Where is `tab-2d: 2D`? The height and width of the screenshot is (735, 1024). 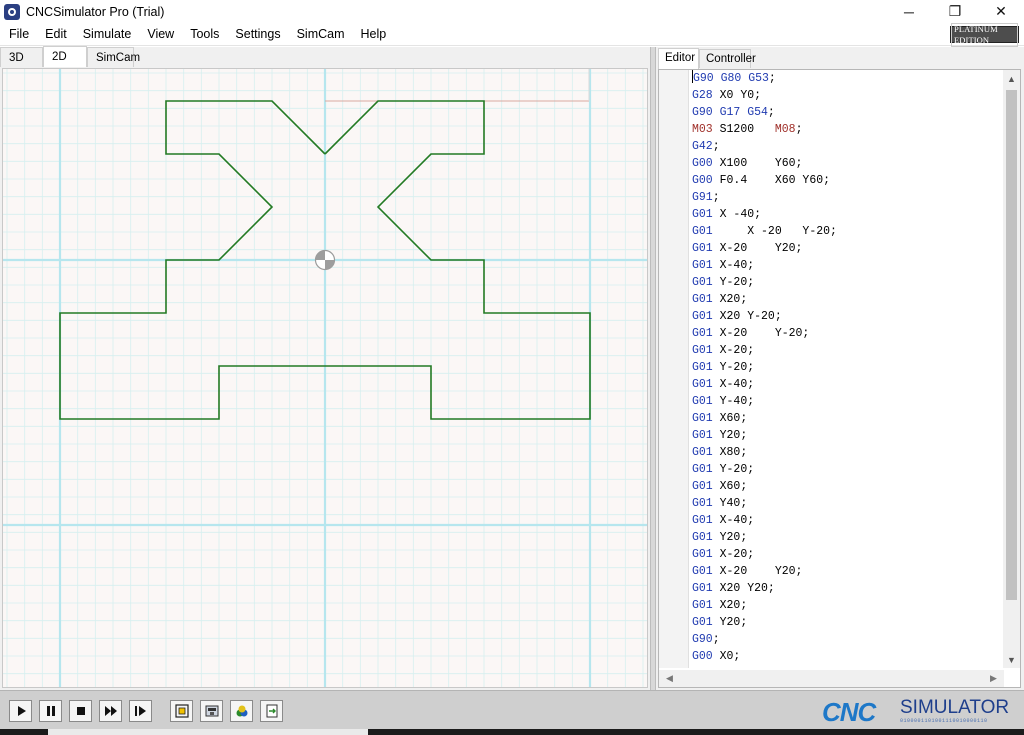 tab-2d: 2D is located at coordinates (65, 56).